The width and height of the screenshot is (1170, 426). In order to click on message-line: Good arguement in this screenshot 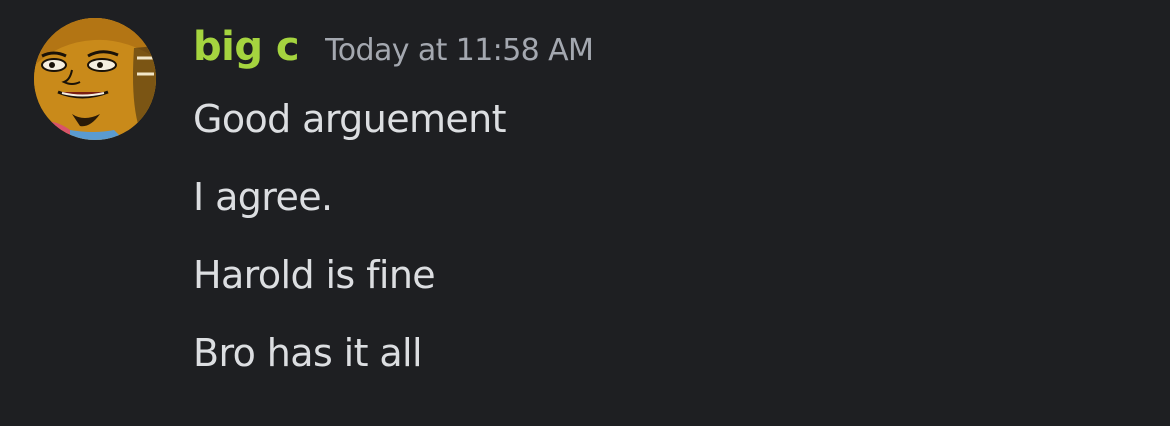, I will do `click(350, 119)`.